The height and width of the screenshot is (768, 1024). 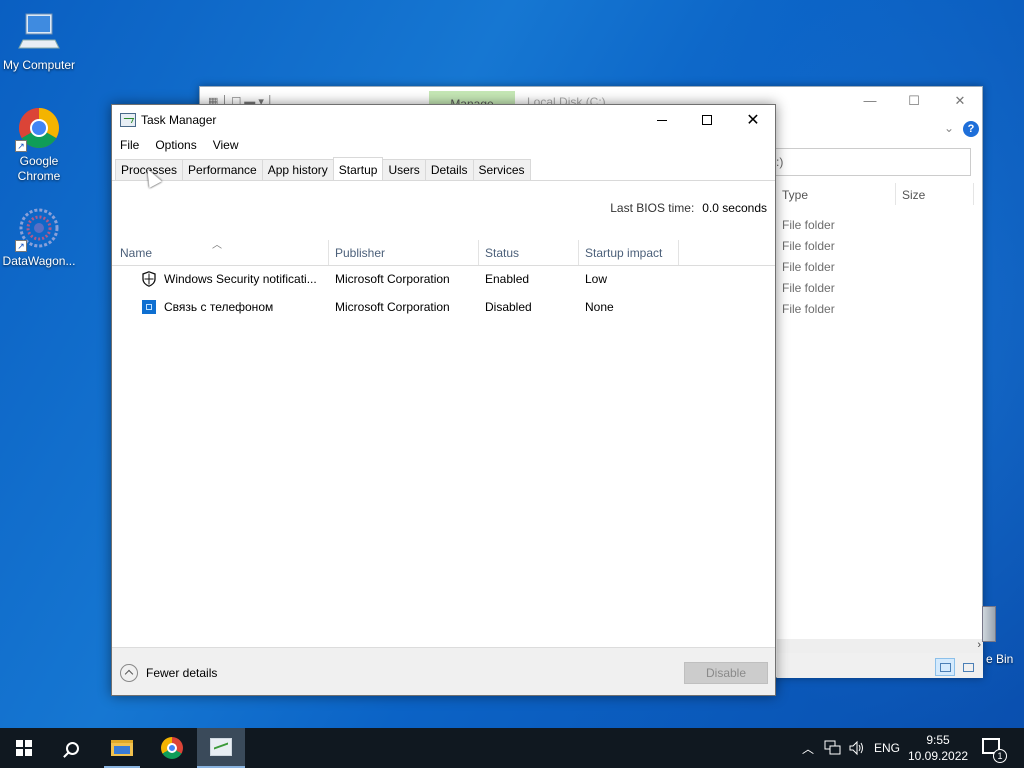 I want to click on bios-time-label: Last BIOS time:, so click(x=652, y=208).